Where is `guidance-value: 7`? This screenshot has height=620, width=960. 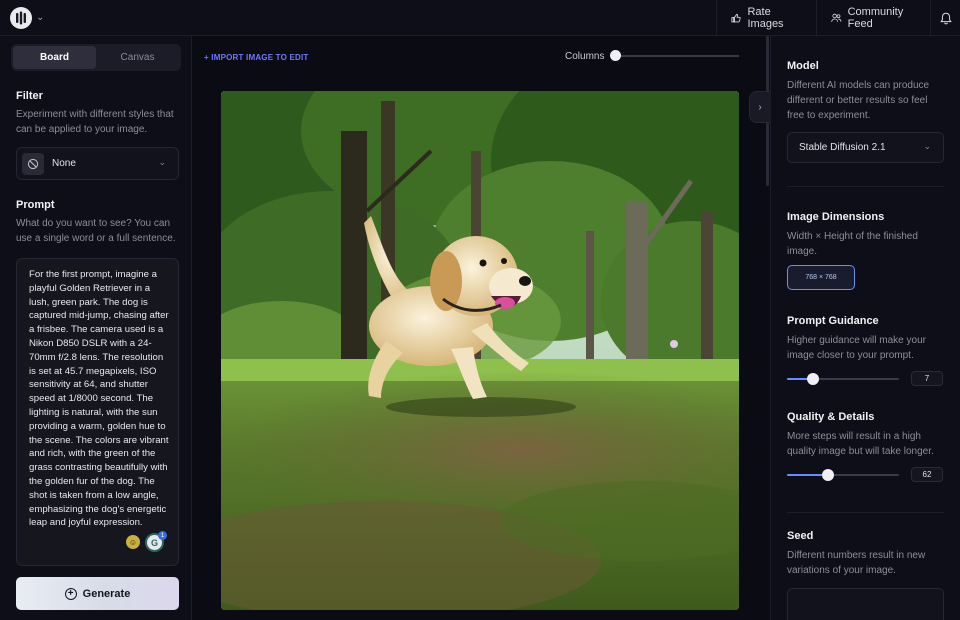 guidance-value: 7 is located at coordinates (927, 378).